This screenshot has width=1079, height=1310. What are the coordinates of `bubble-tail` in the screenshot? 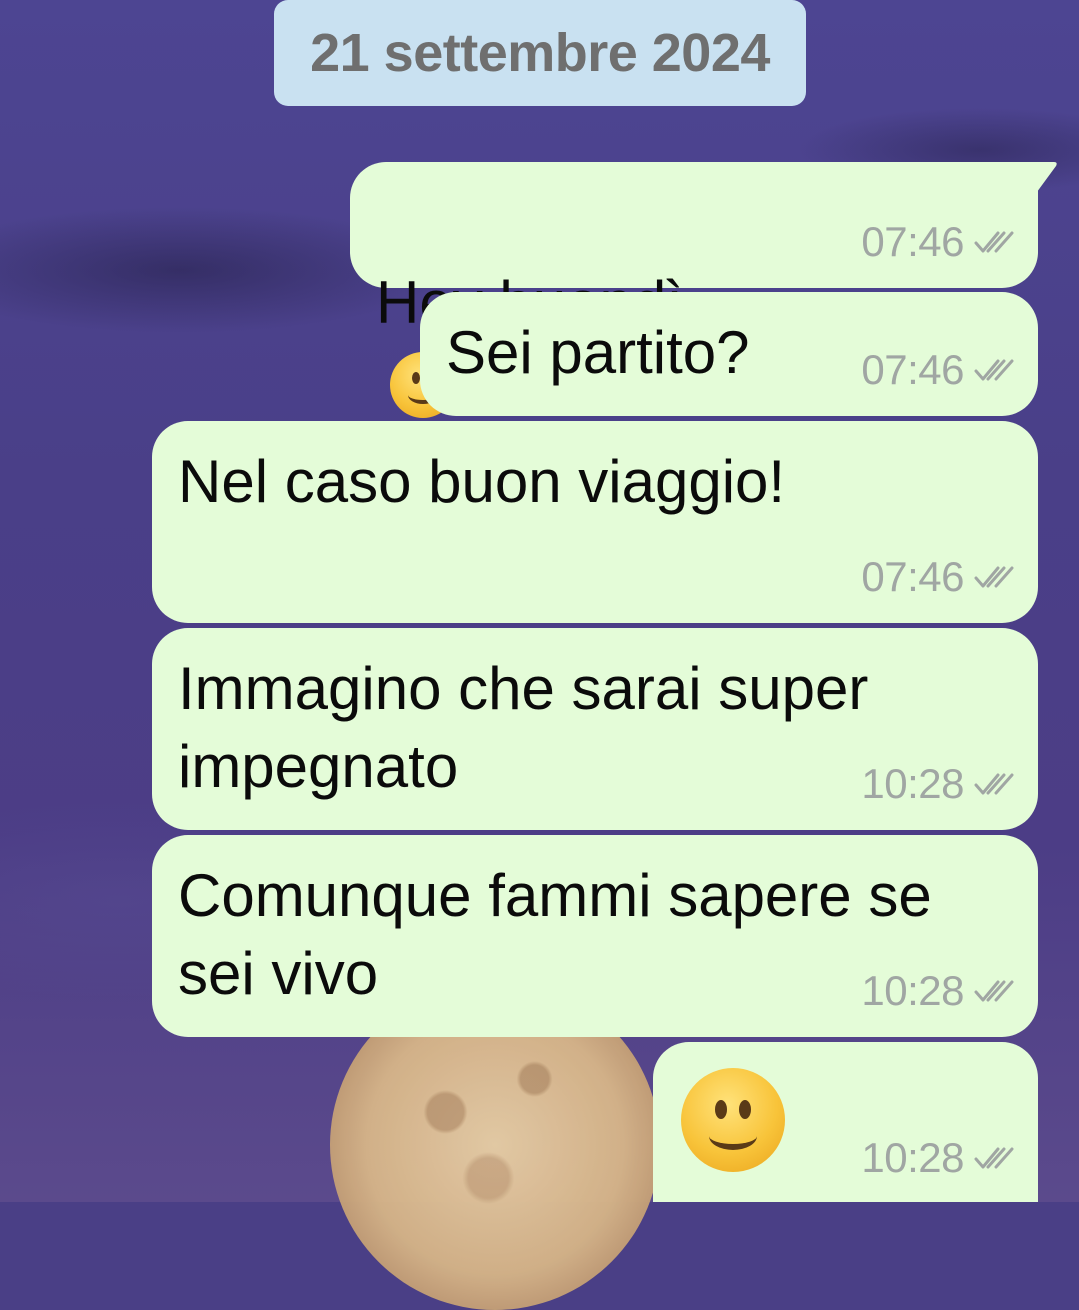 It's located at (1042, 179).